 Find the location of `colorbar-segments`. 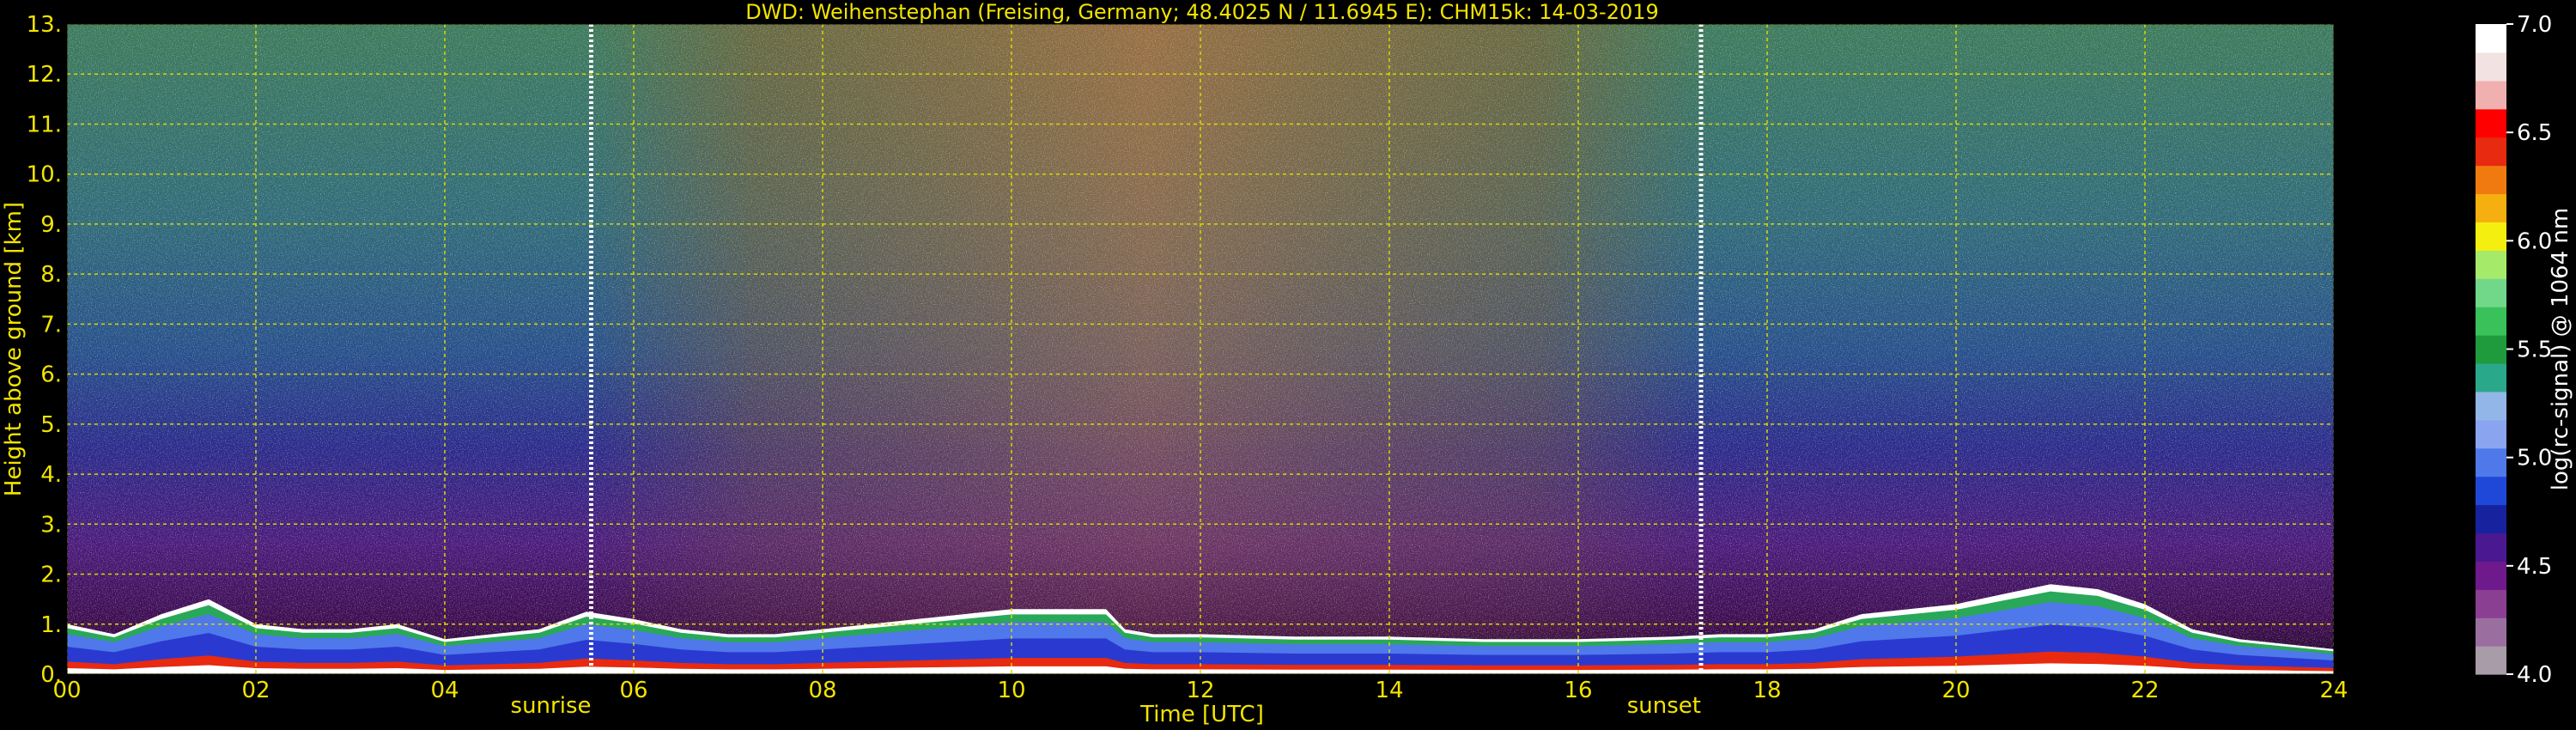

colorbar-segments is located at coordinates (2491, 349).